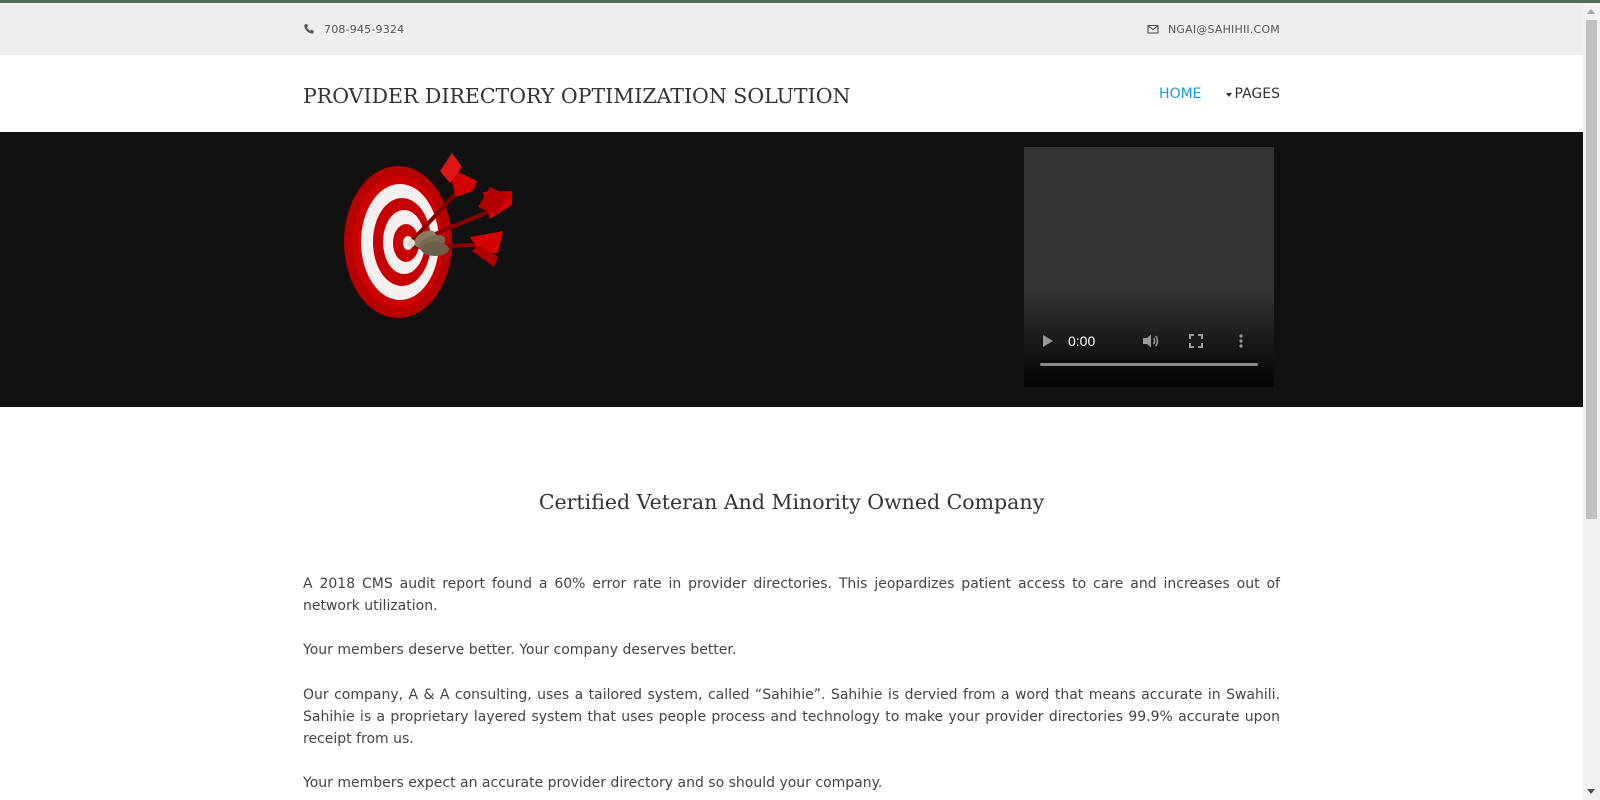 This screenshot has width=1600, height=800. Describe the element at coordinates (364, 29) in the screenshot. I see `phone-number: 708-945-9324` at that location.